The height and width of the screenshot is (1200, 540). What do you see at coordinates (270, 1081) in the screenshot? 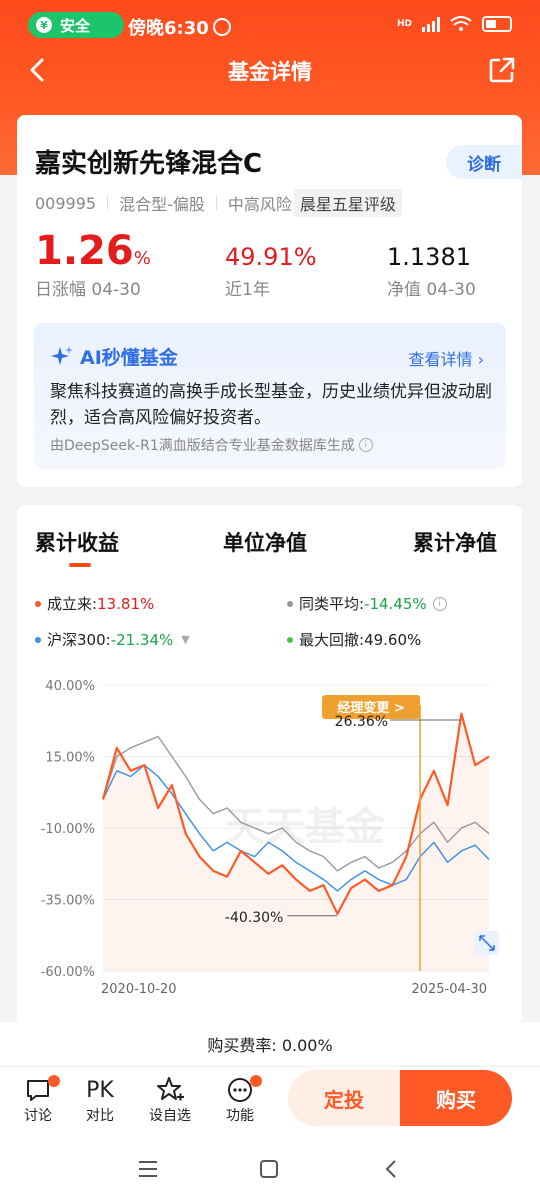
I see `bottom-action-bar: 购买费率: 0.00% 讨论 PK 对比 设自选 功能 定投 购买` at bounding box center [270, 1081].